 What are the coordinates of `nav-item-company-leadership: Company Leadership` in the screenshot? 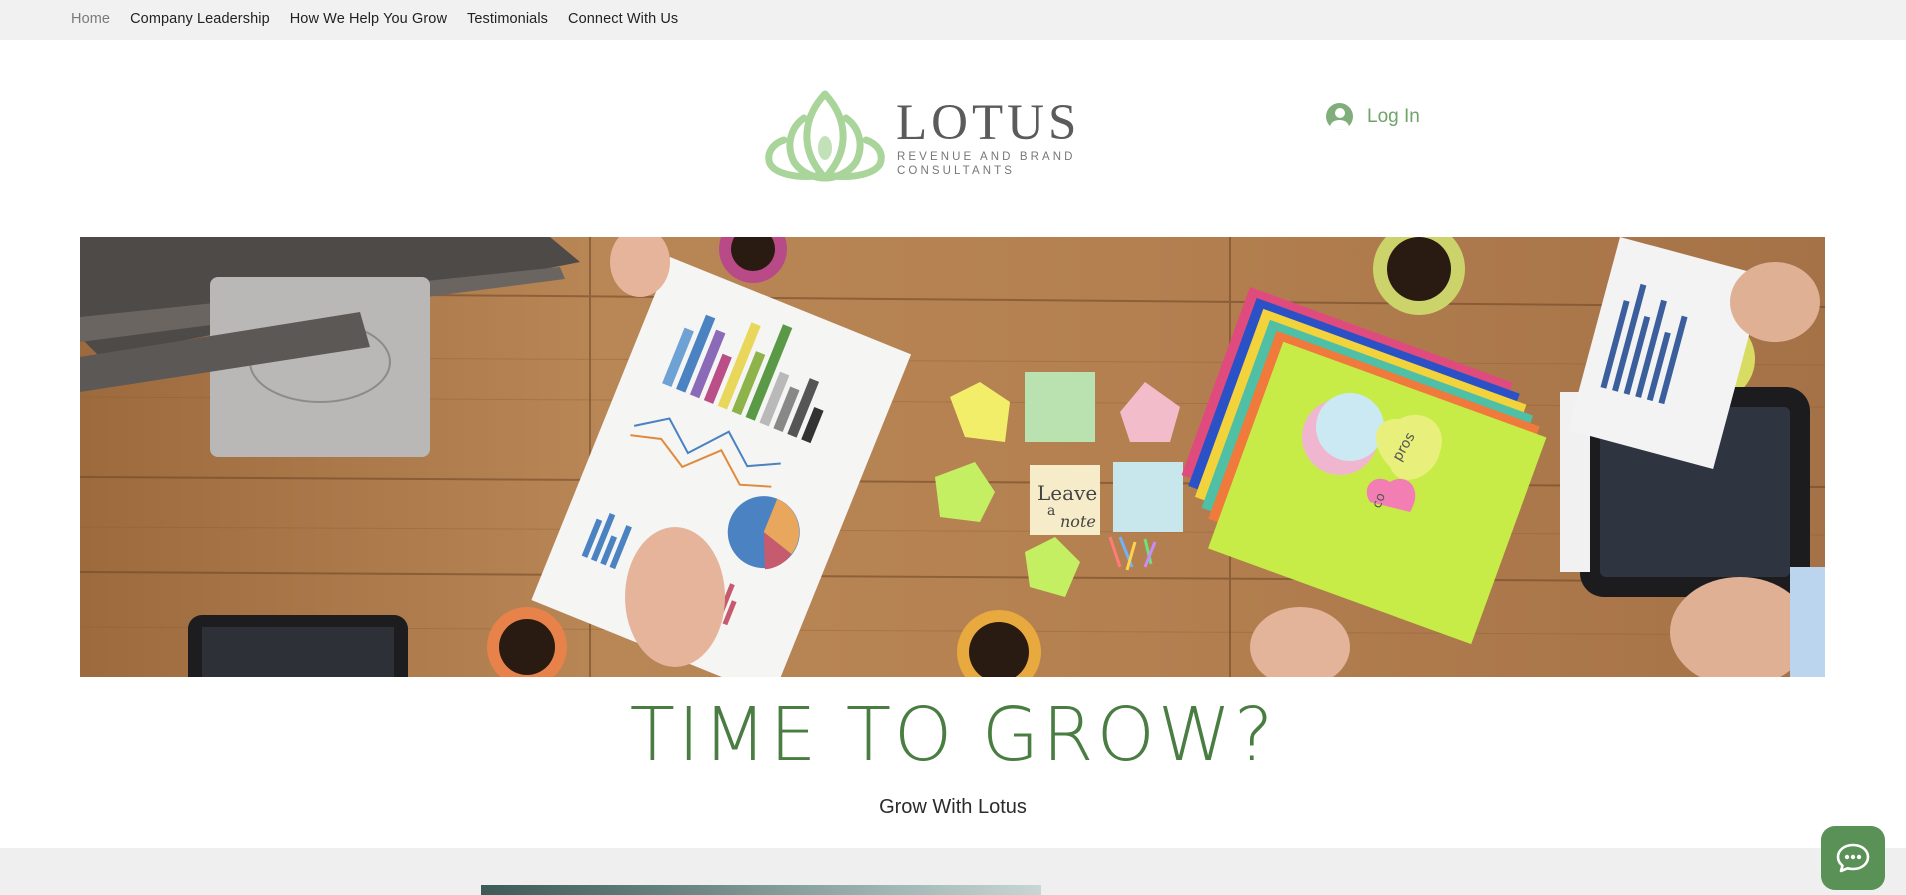 It's located at (200, 19).